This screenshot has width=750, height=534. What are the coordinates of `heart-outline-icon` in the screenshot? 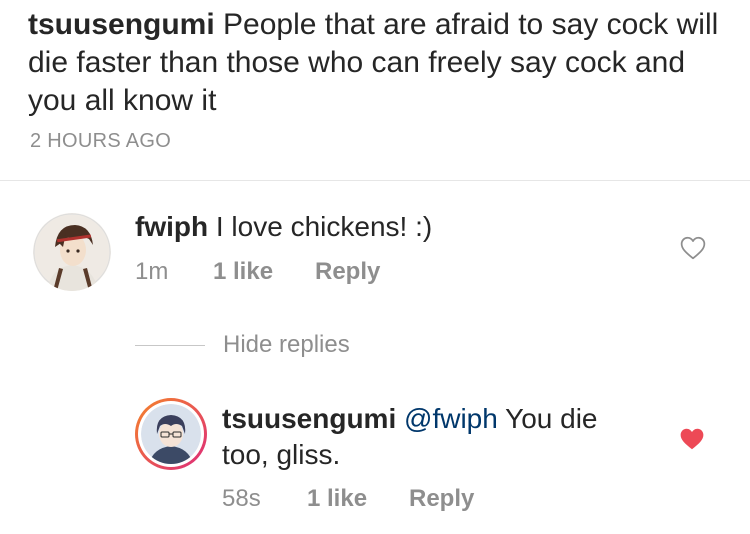 It's located at (693, 248).